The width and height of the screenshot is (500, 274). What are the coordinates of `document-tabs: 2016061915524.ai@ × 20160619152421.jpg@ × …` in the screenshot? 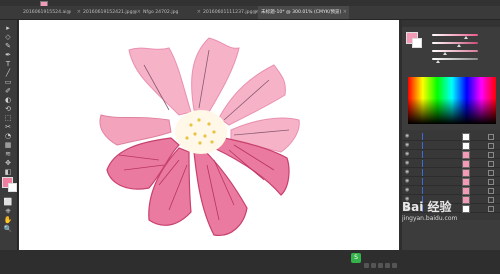 It's located at (250, 13).